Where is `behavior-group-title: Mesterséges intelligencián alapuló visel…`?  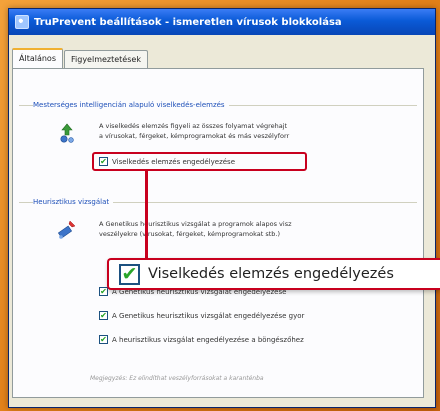
behavior-group-title: Mesterséges intelligencián alapuló visel… is located at coordinates (131, 105).